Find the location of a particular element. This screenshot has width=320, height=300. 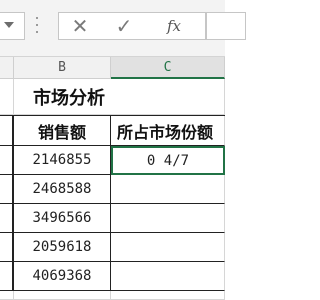

table-row: 2468588 is located at coordinates (112, 189).